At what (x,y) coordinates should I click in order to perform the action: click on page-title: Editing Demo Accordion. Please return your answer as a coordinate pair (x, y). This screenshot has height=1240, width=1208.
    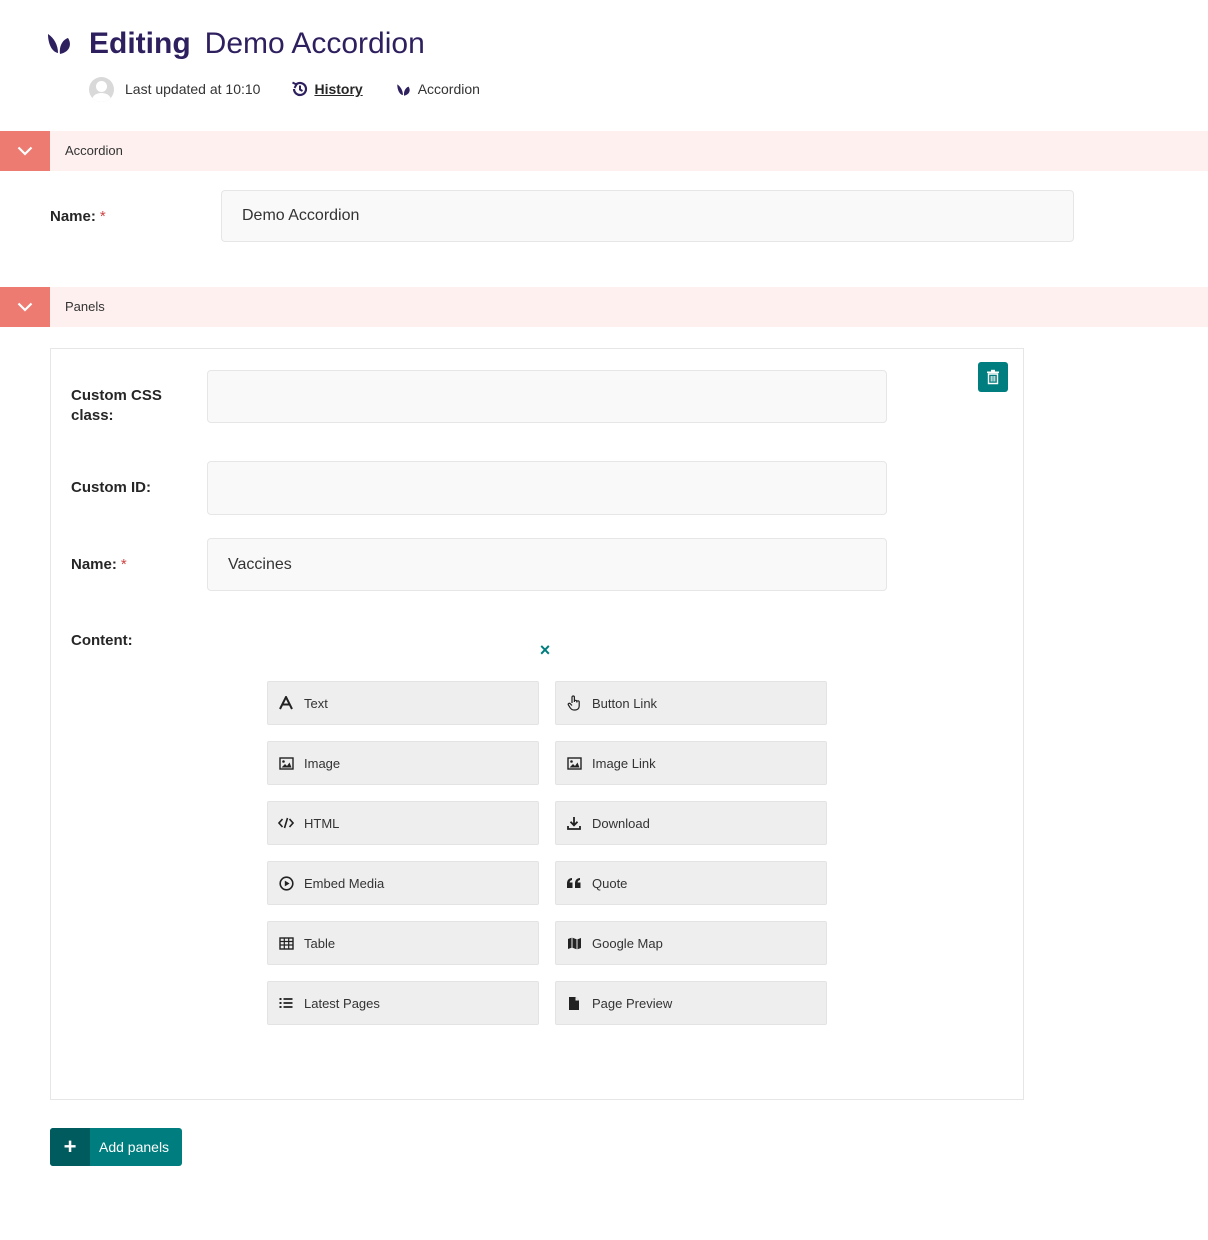
    Looking at the image, I should click on (257, 44).